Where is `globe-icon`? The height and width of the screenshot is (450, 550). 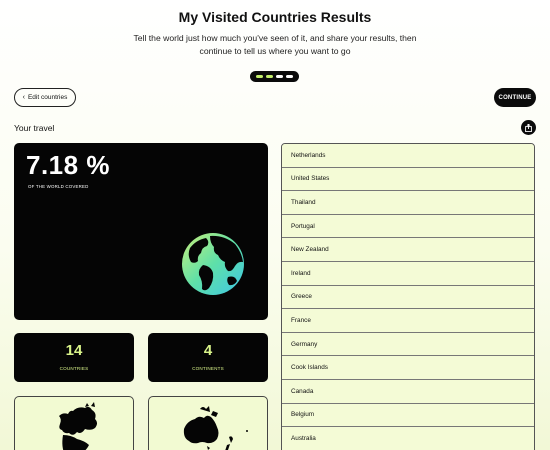 globe-icon is located at coordinates (213, 264).